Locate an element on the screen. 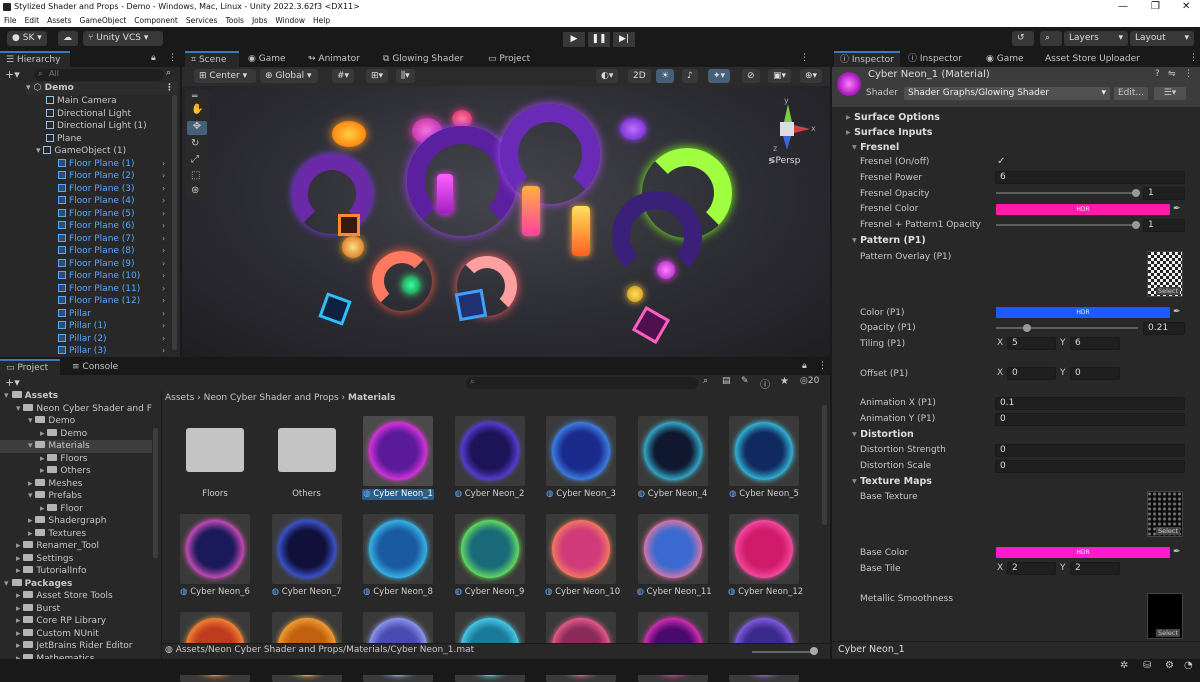 This screenshot has width=1200, height=682. opacity-p1-field: 0.21 is located at coordinates (1164, 328).